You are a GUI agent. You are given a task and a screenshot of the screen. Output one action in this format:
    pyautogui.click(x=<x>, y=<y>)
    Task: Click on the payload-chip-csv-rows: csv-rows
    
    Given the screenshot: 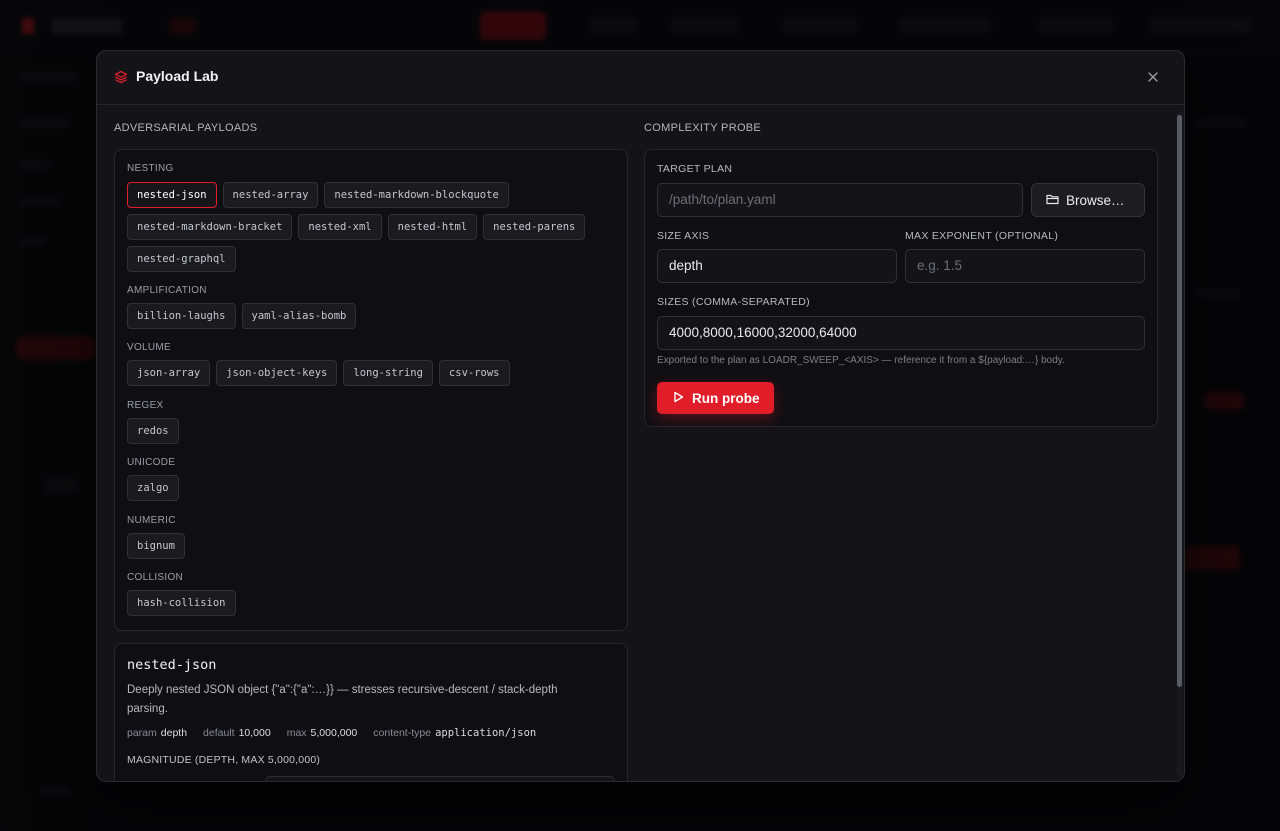 What is the action you would take?
    pyautogui.click(x=474, y=373)
    